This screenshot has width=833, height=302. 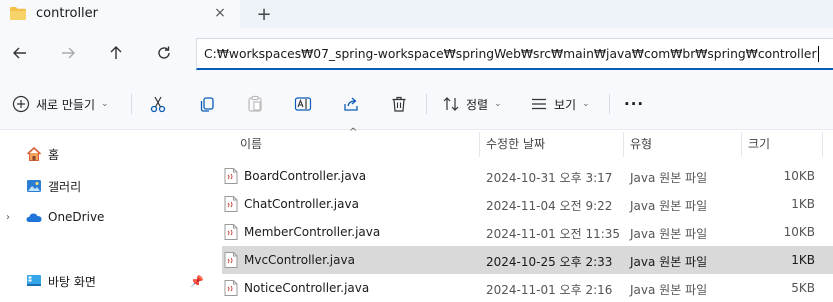 I want to click on sidebar-item-label: 홈, so click(x=54, y=154).